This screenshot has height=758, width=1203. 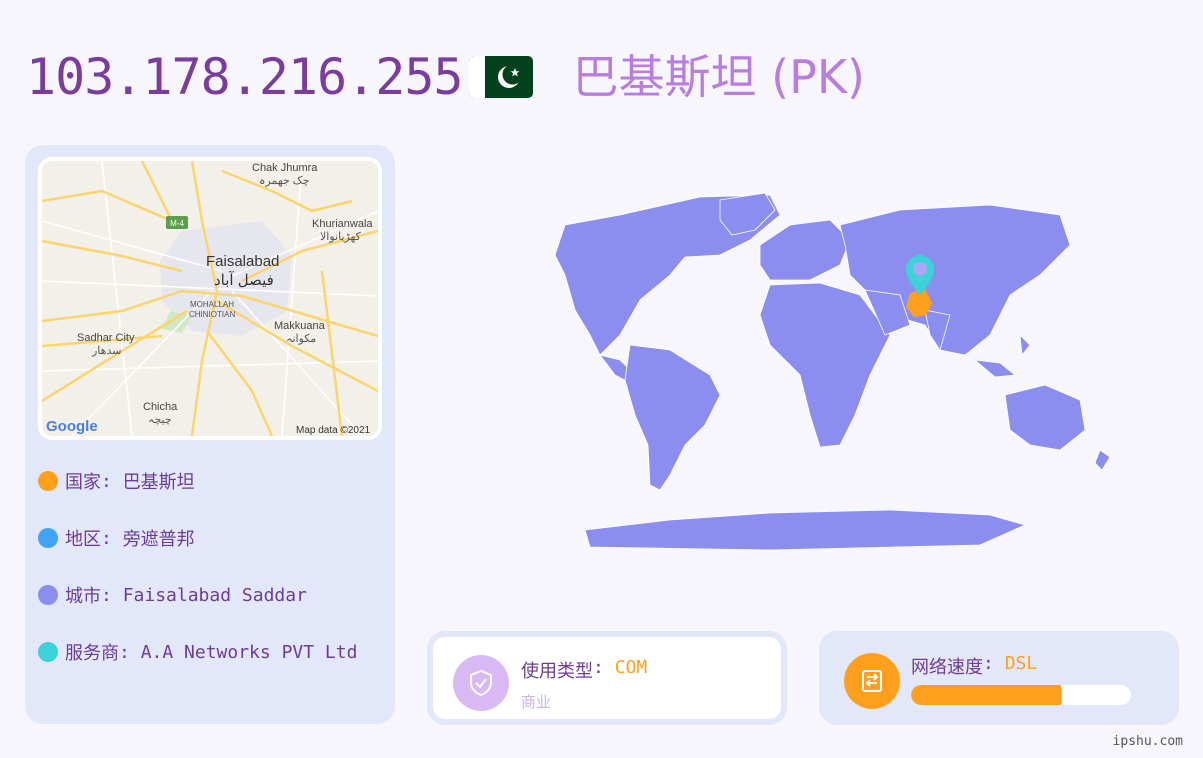 What do you see at coordinates (245, 77) in the screenshot?
I see `ip-address: 103.178.216.255` at bounding box center [245, 77].